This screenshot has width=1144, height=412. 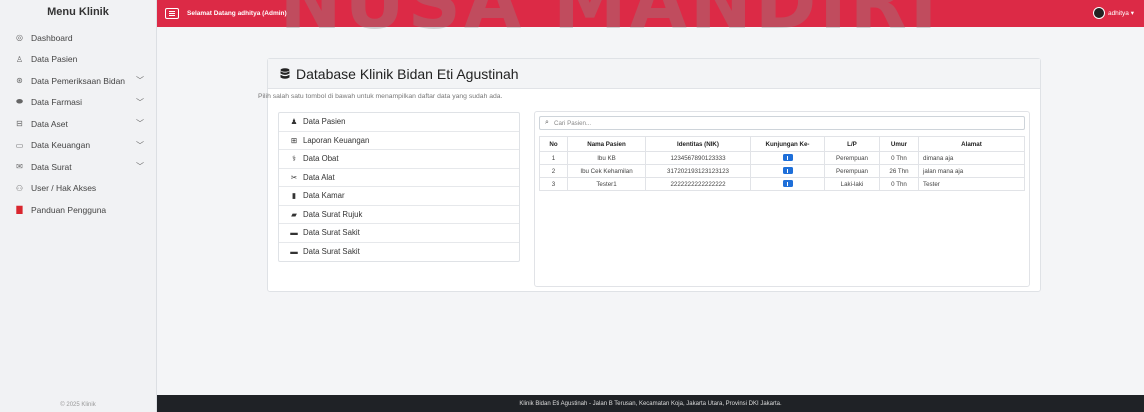 I want to click on sidebar-item-panduan-pengguna: ▇ Panduan Pengguna, so click(x=78, y=210).